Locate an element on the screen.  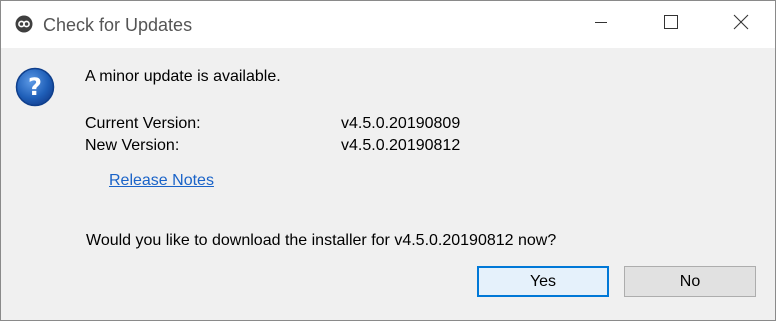
question-icon: ? is located at coordinates (35, 87).